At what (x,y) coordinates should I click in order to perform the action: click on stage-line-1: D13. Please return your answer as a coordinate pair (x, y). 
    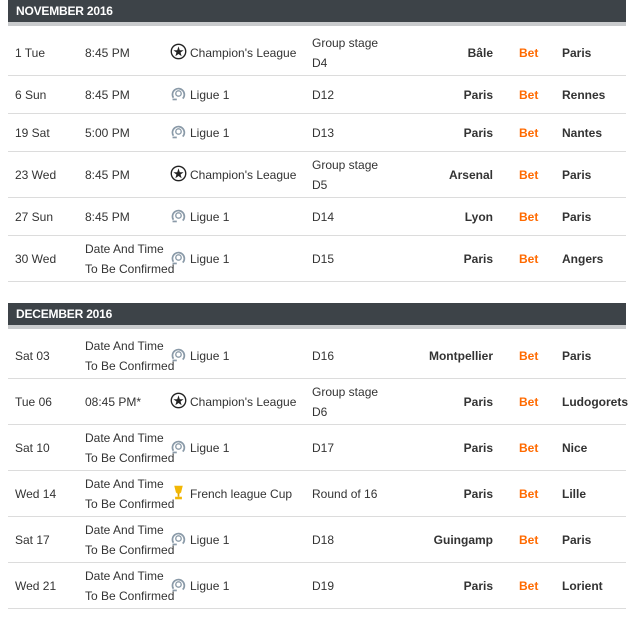
    Looking at the image, I should click on (323, 132).